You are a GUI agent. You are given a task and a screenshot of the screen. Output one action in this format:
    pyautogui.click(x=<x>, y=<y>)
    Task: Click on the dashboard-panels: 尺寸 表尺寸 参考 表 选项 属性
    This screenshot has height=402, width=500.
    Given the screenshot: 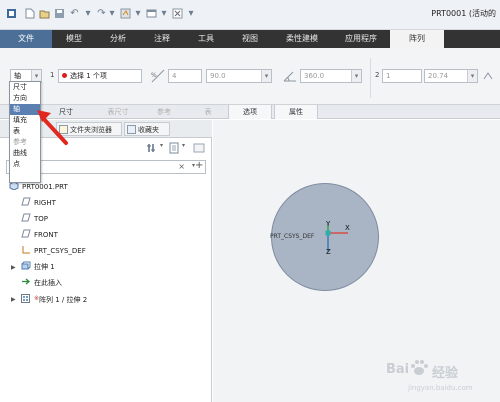 What is the action you would take?
    pyautogui.click(x=250, y=112)
    